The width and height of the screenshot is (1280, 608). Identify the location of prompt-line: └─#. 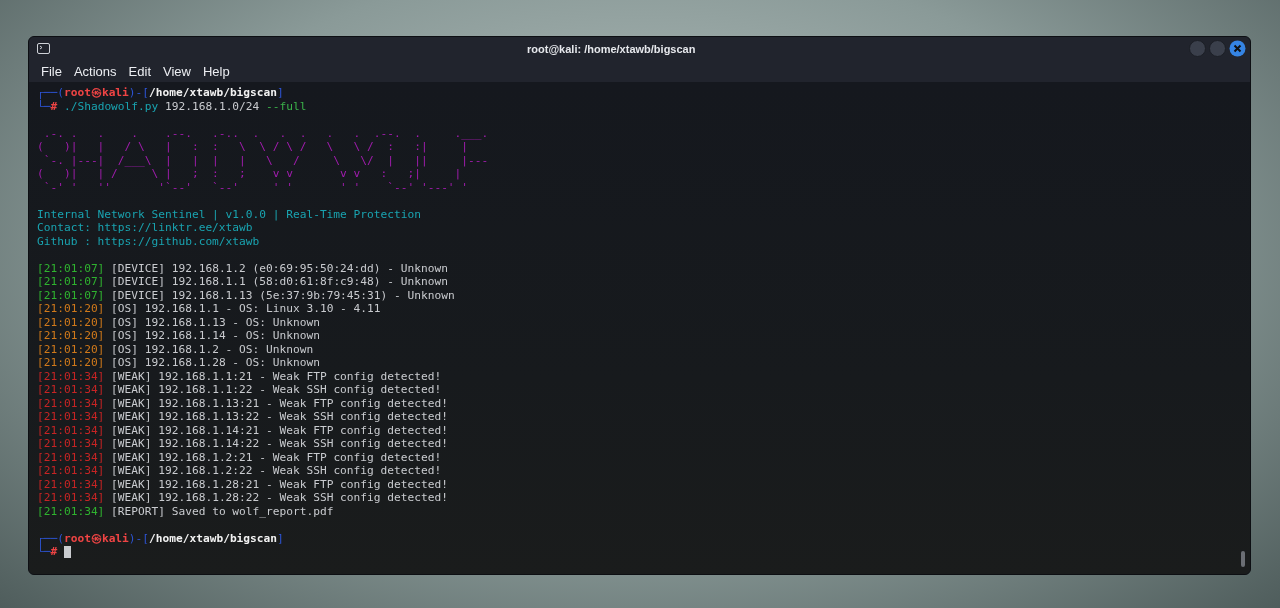
(54, 552).